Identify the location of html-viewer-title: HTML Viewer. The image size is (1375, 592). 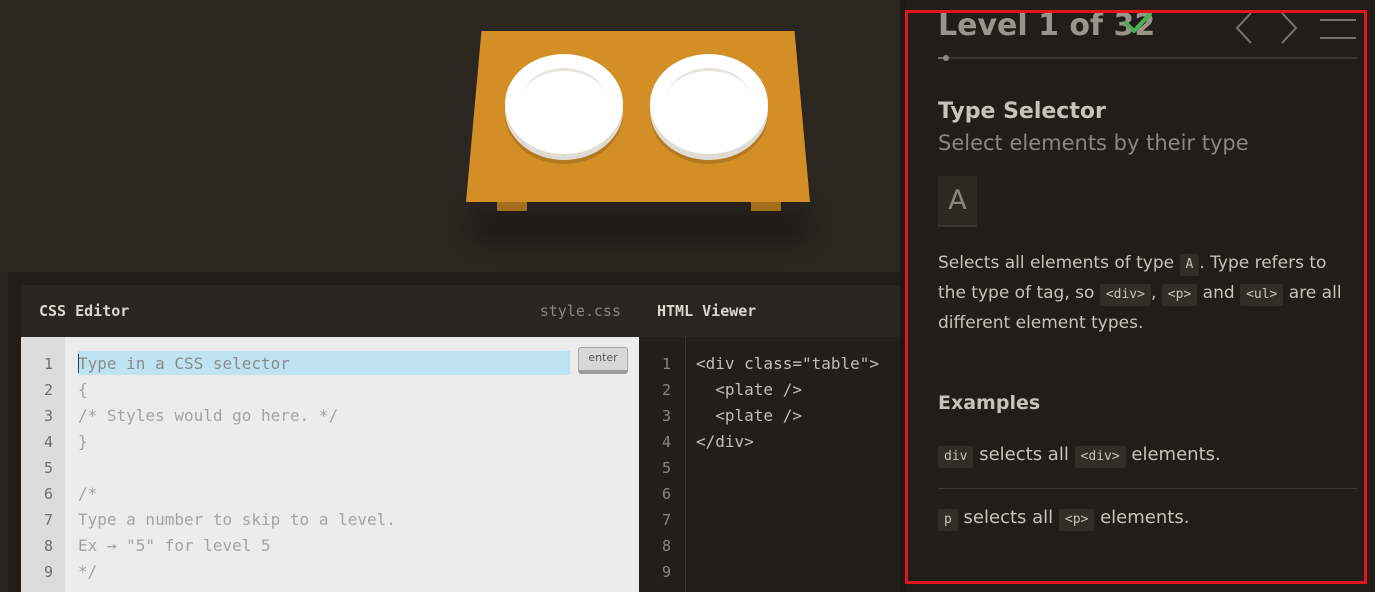
(707, 311).